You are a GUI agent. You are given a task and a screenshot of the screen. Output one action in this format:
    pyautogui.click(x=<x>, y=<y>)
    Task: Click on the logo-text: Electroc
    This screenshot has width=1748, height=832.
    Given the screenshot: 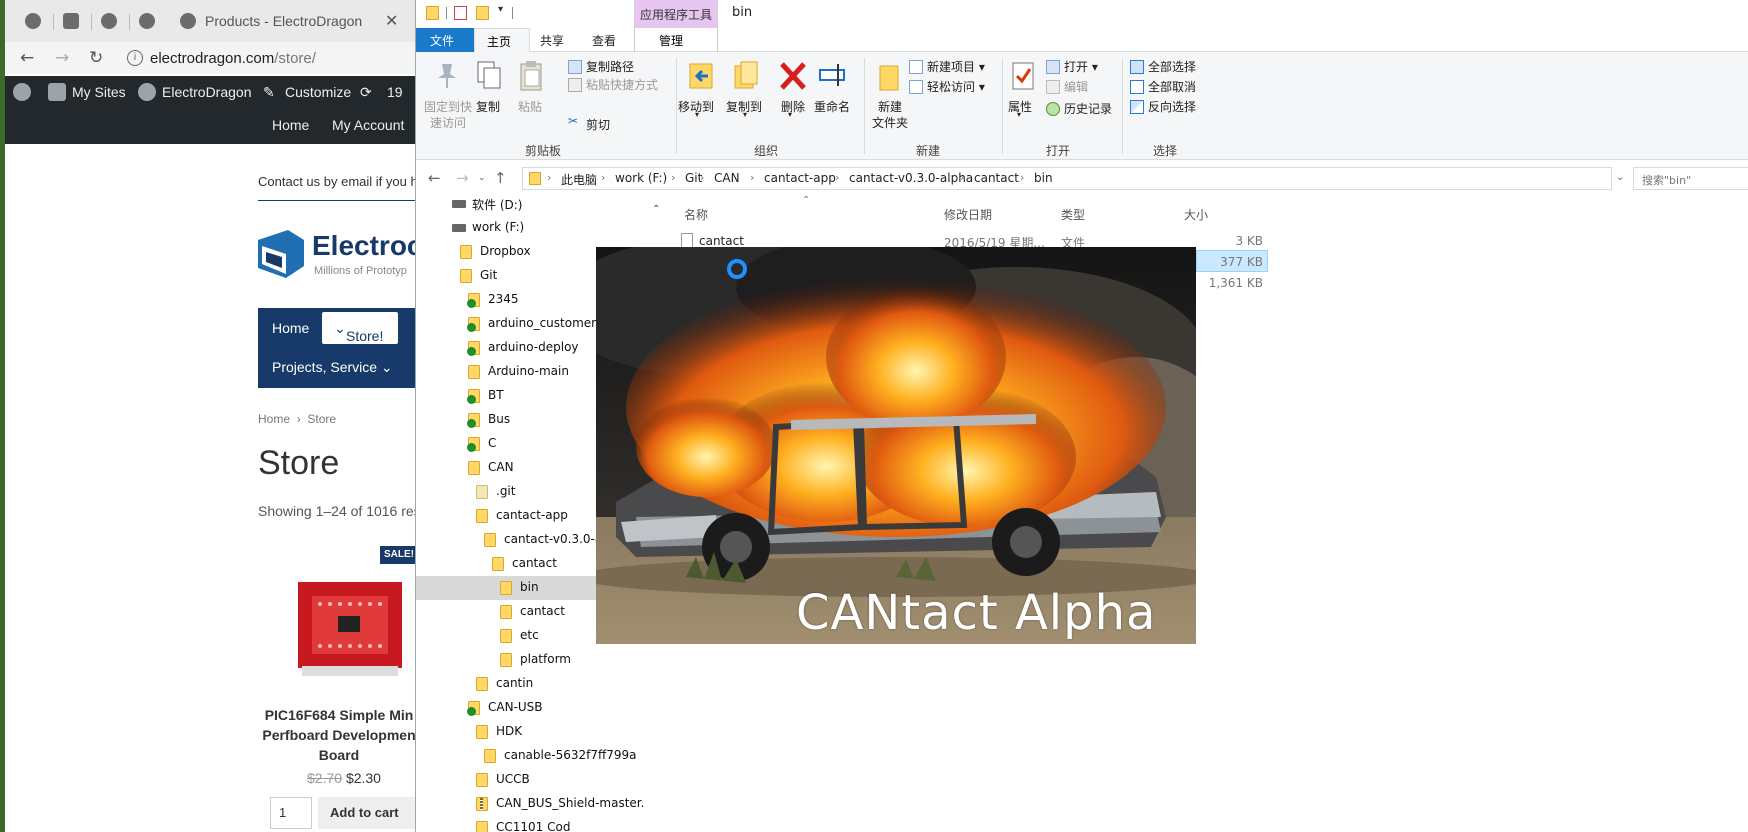 What is the action you would take?
    pyautogui.click(x=366, y=246)
    